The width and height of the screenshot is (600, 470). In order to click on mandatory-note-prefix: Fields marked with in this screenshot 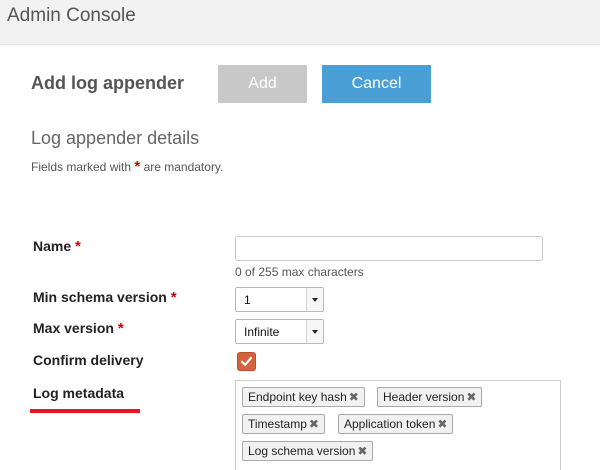, I will do `click(81, 167)`.